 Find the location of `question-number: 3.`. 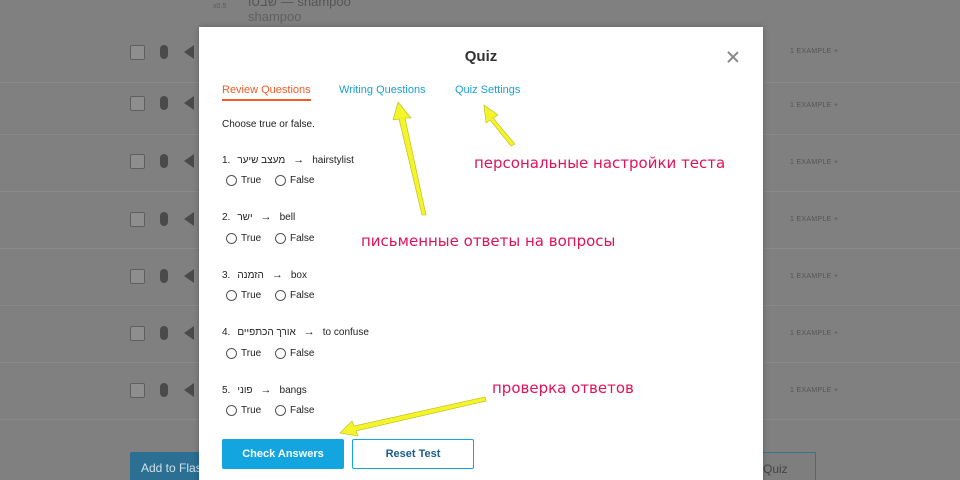

question-number: 3. is located at coordinates (226, 275).